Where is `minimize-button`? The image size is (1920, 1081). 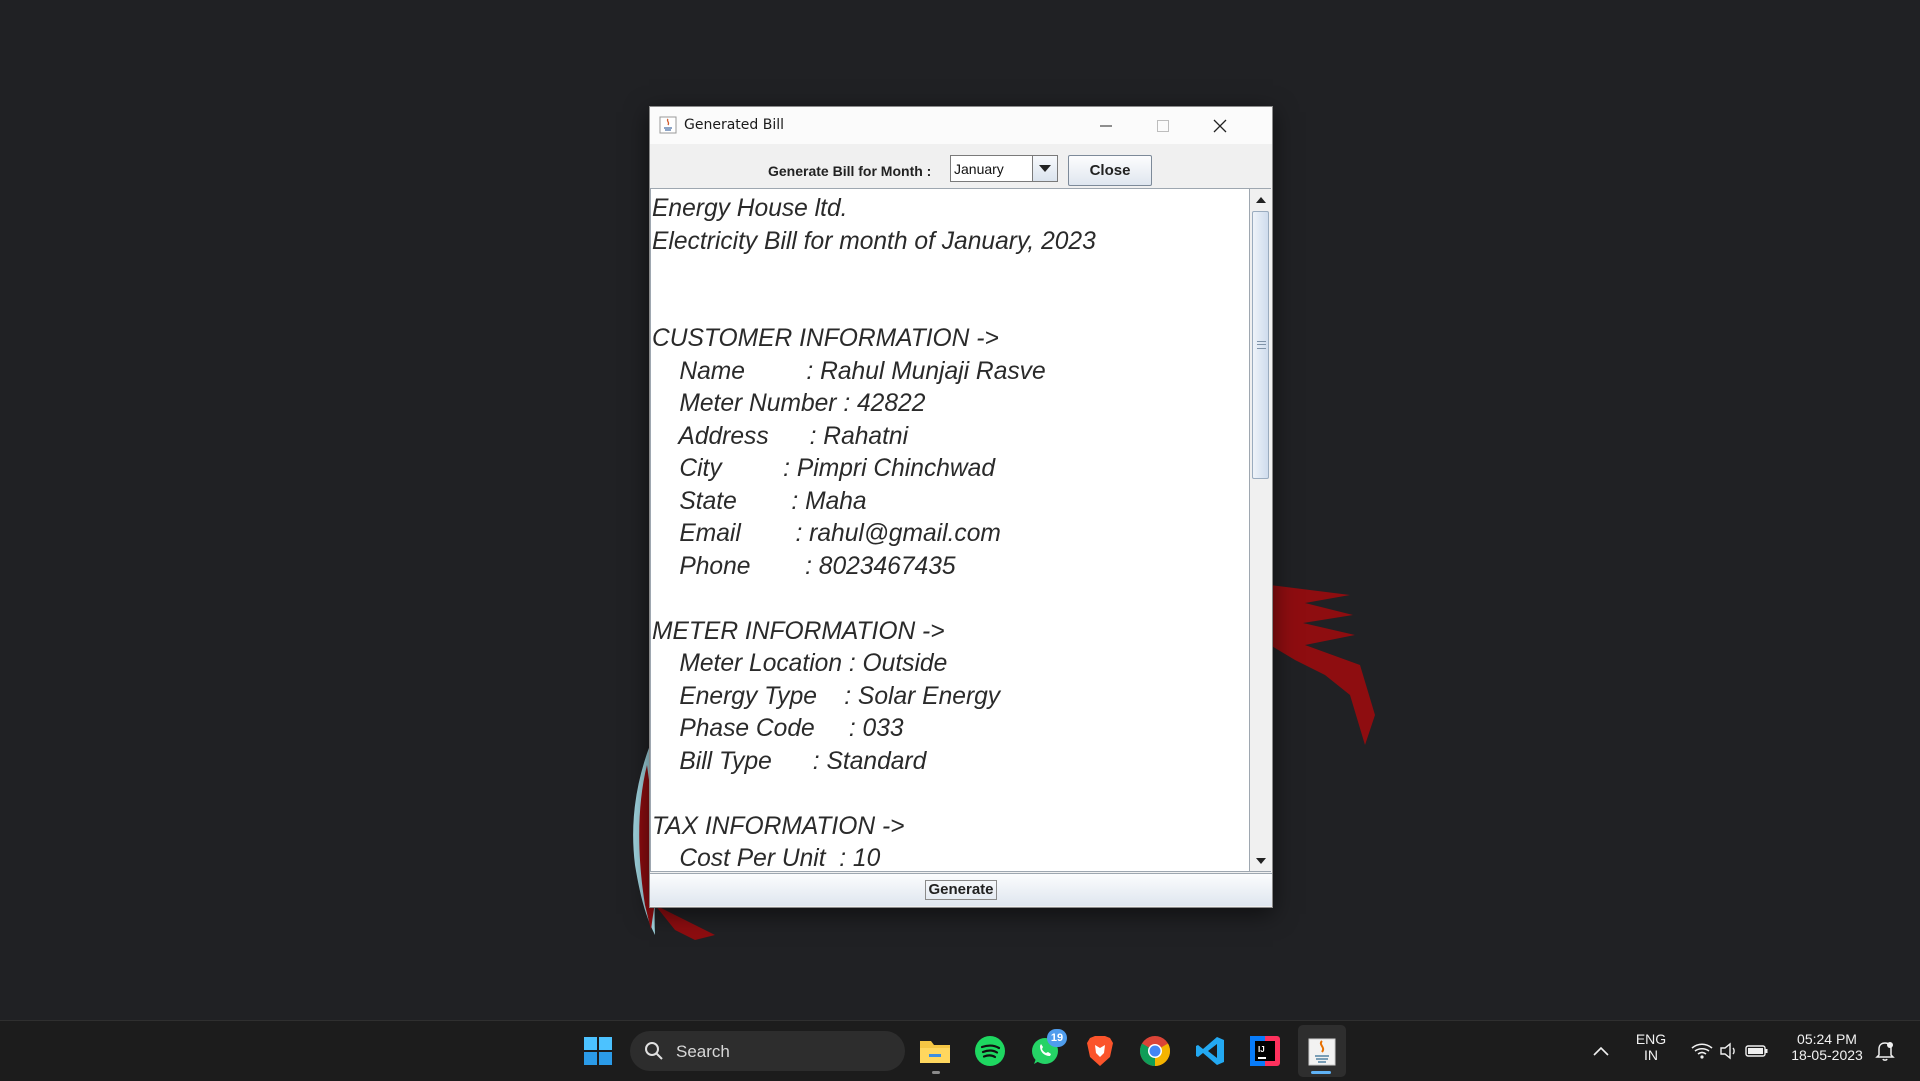
minimize-button is located at coordinates (1105, 125).